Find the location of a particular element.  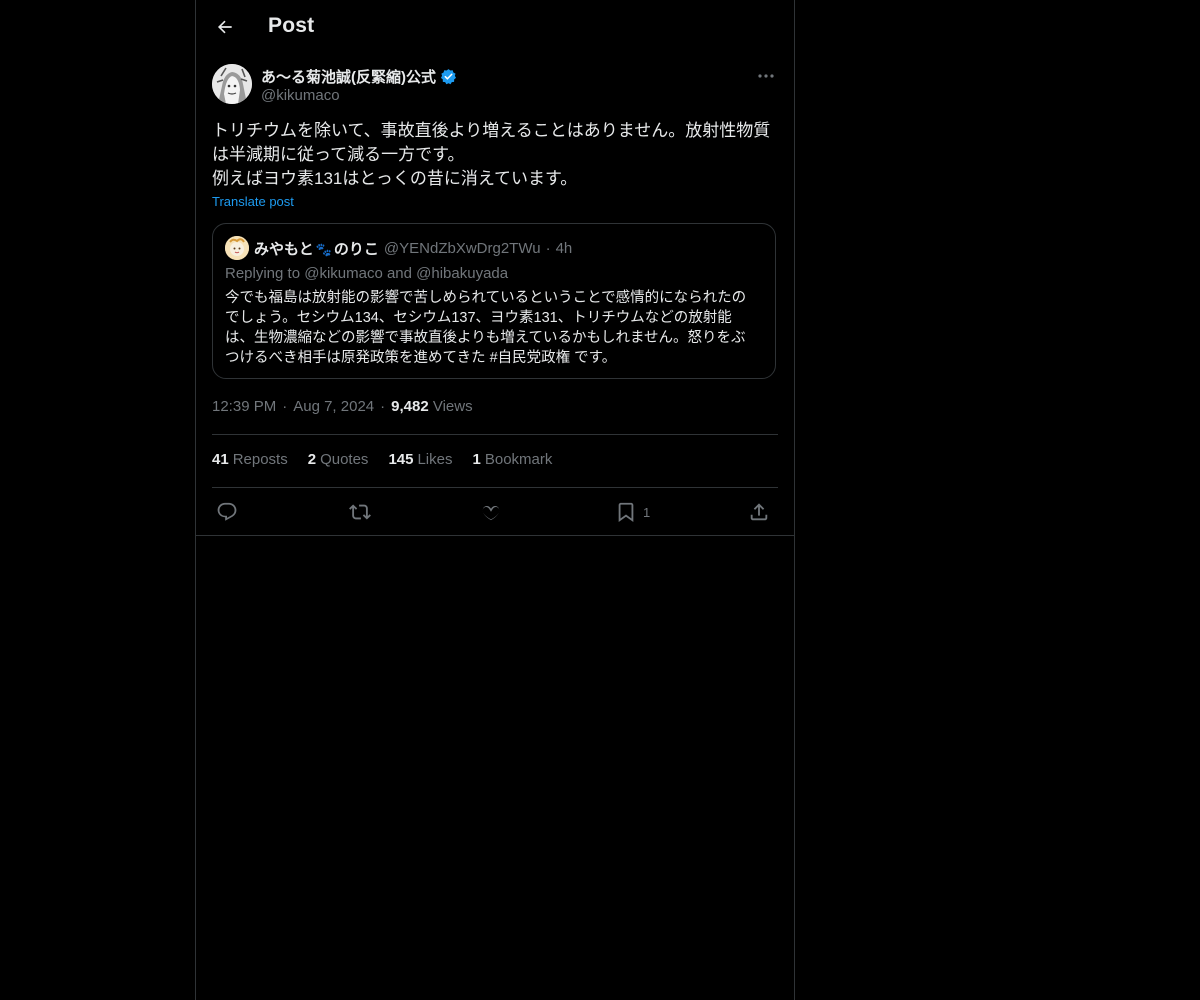

more-options-button is located at coordinates (766, 76).